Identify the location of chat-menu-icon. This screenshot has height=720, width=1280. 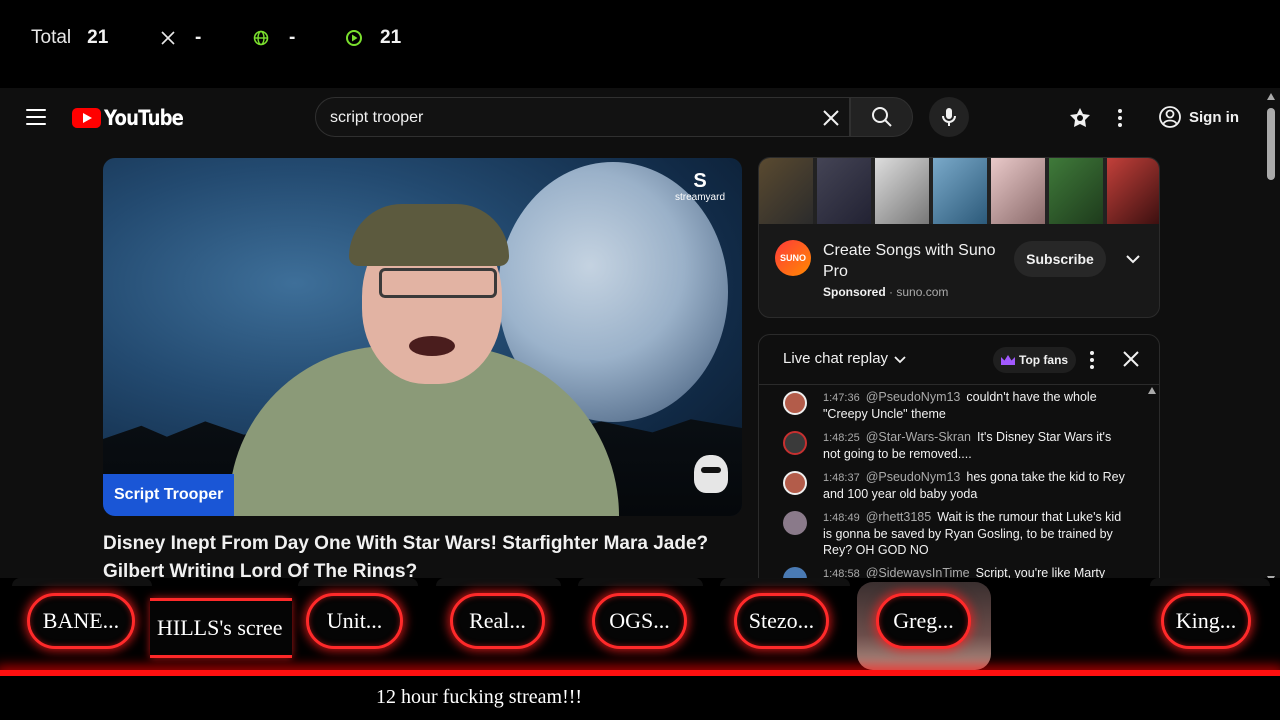
(1092, 360).